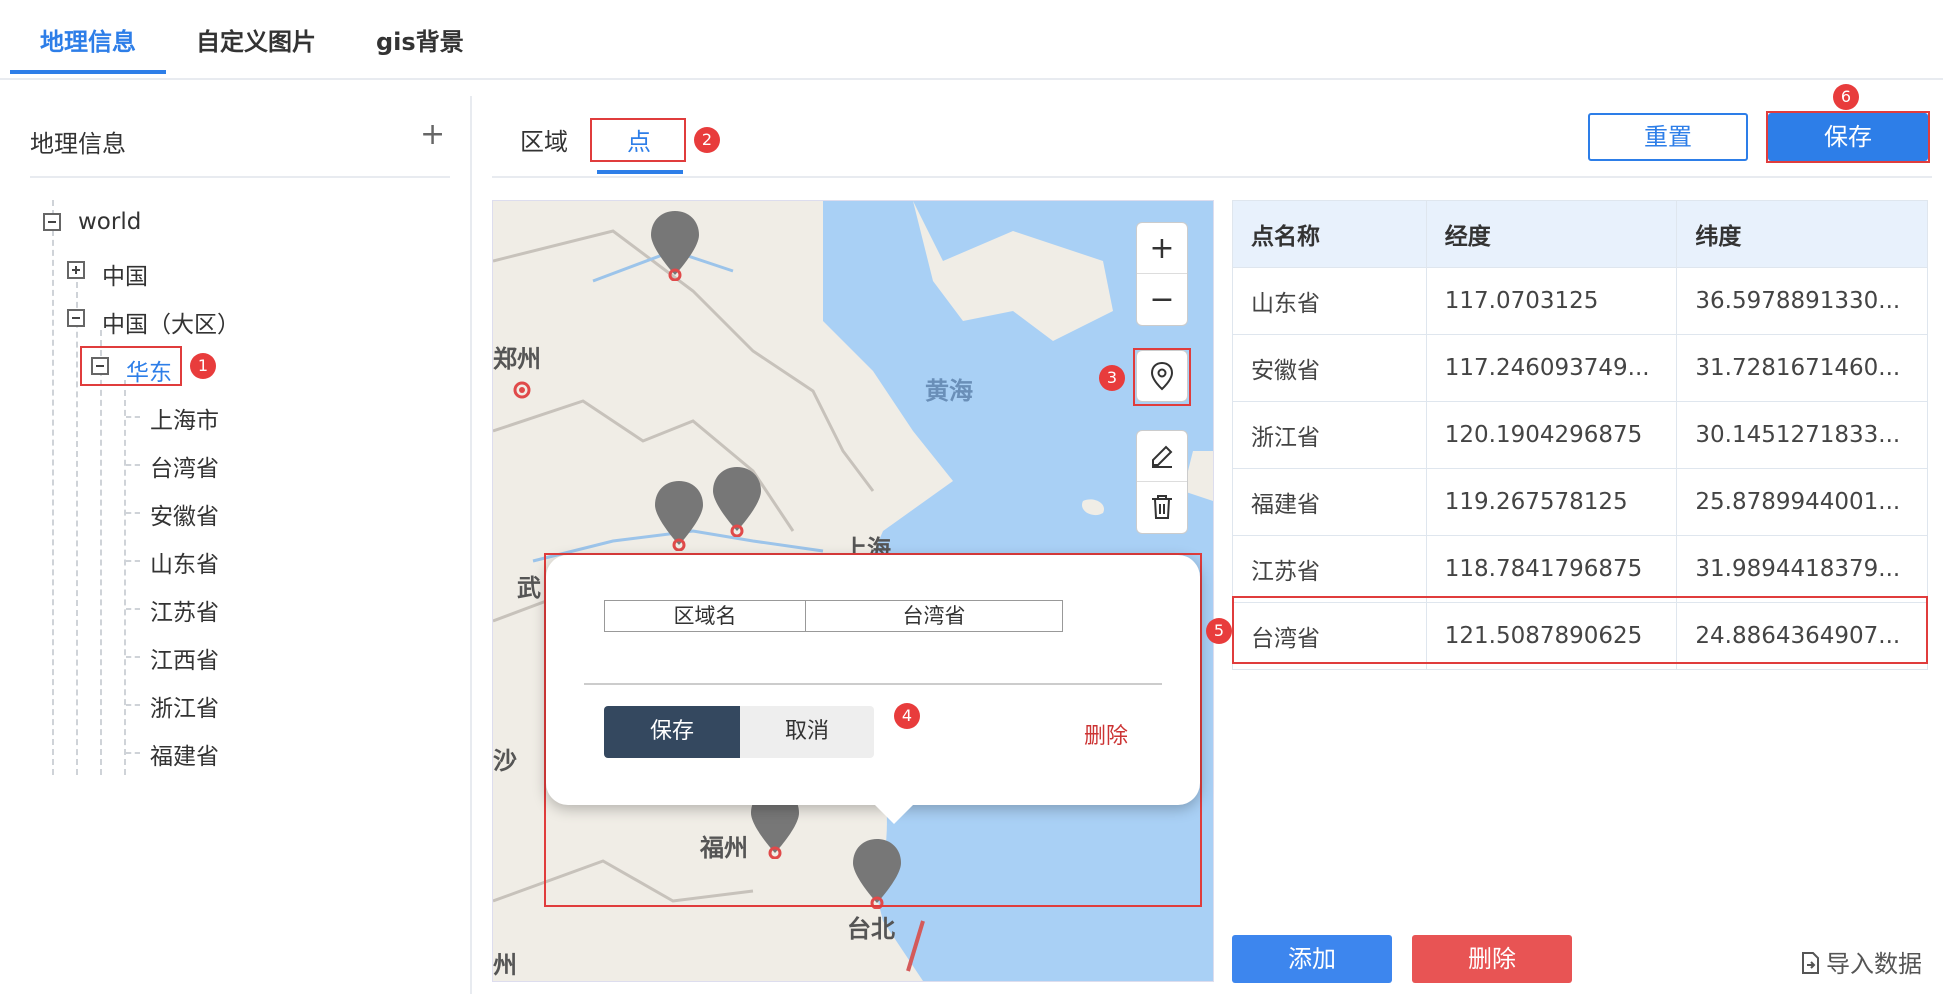 The height and width of the screenshot is (994, 1943). I want to click on tree-node-leaf: 江西省, so click(184, 658).